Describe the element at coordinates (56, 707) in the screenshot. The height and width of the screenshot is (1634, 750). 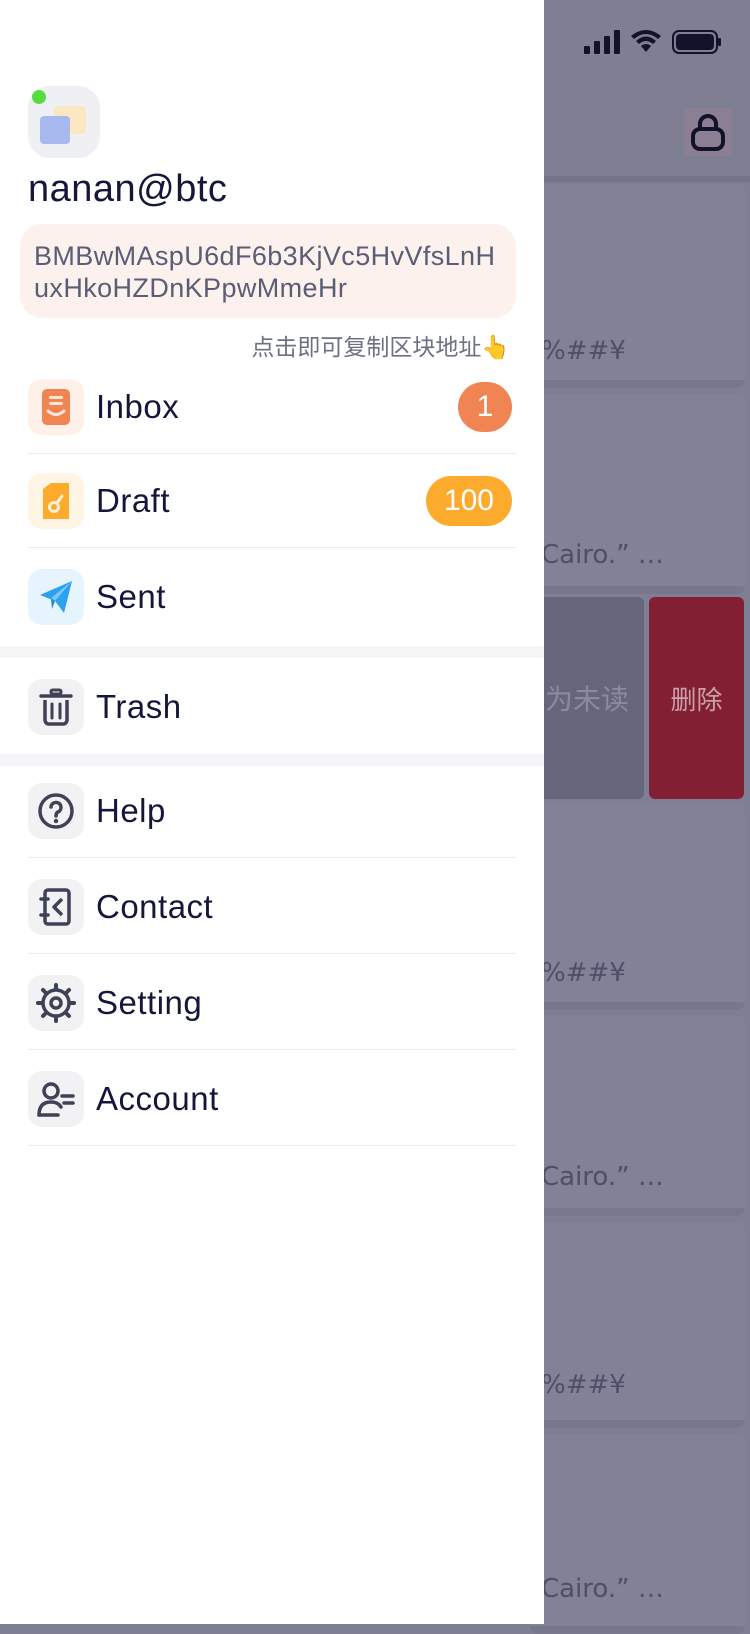
I see `trash-icon` at that location.